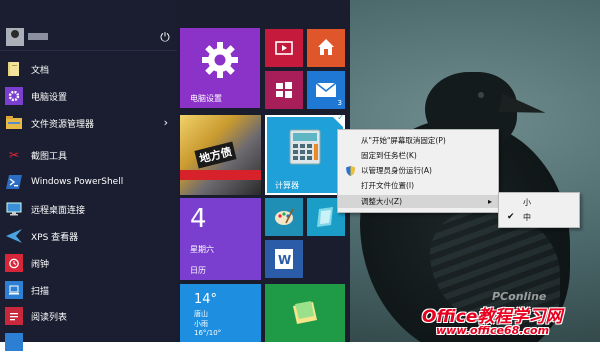 This screenshot has width=600, height=354. What do you see at coordinates (305, 149) in the screenshot?
I see `calculator-icon` at bounding box center [305, 149].